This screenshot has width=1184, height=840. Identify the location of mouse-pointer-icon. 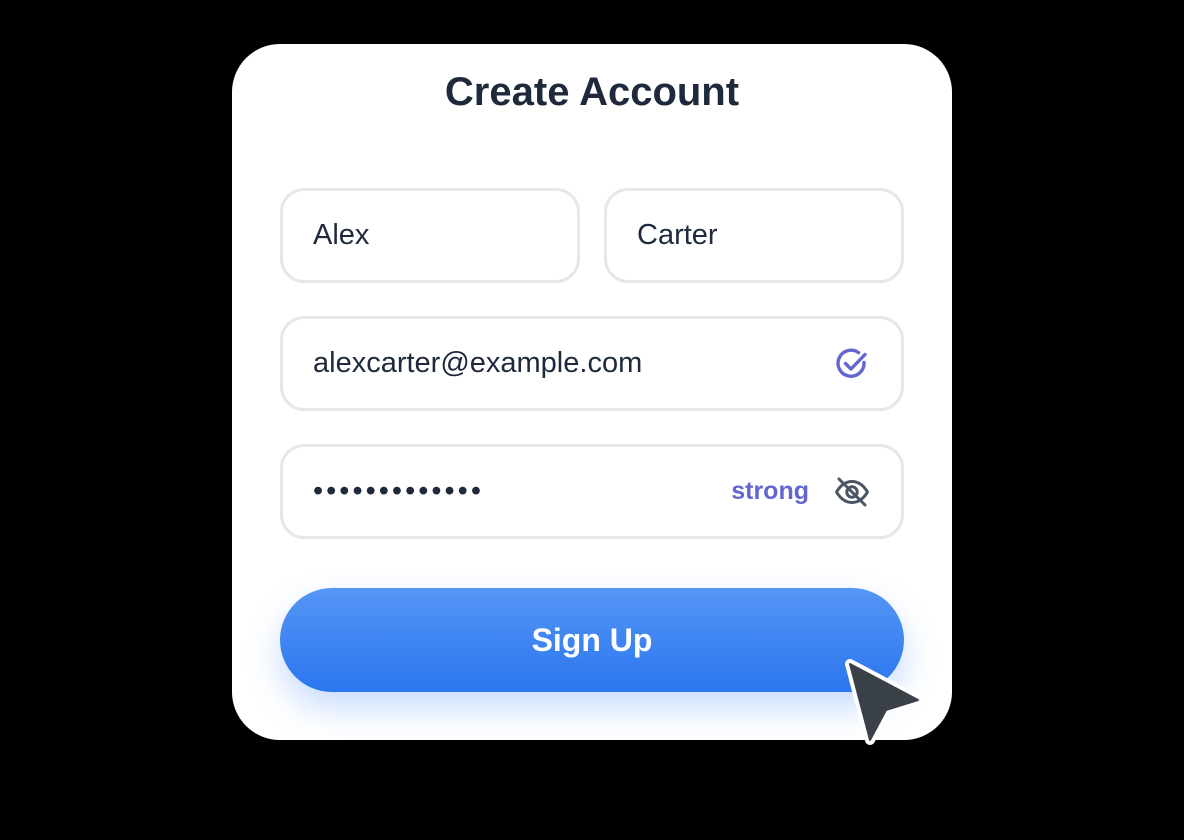
(884, 702).